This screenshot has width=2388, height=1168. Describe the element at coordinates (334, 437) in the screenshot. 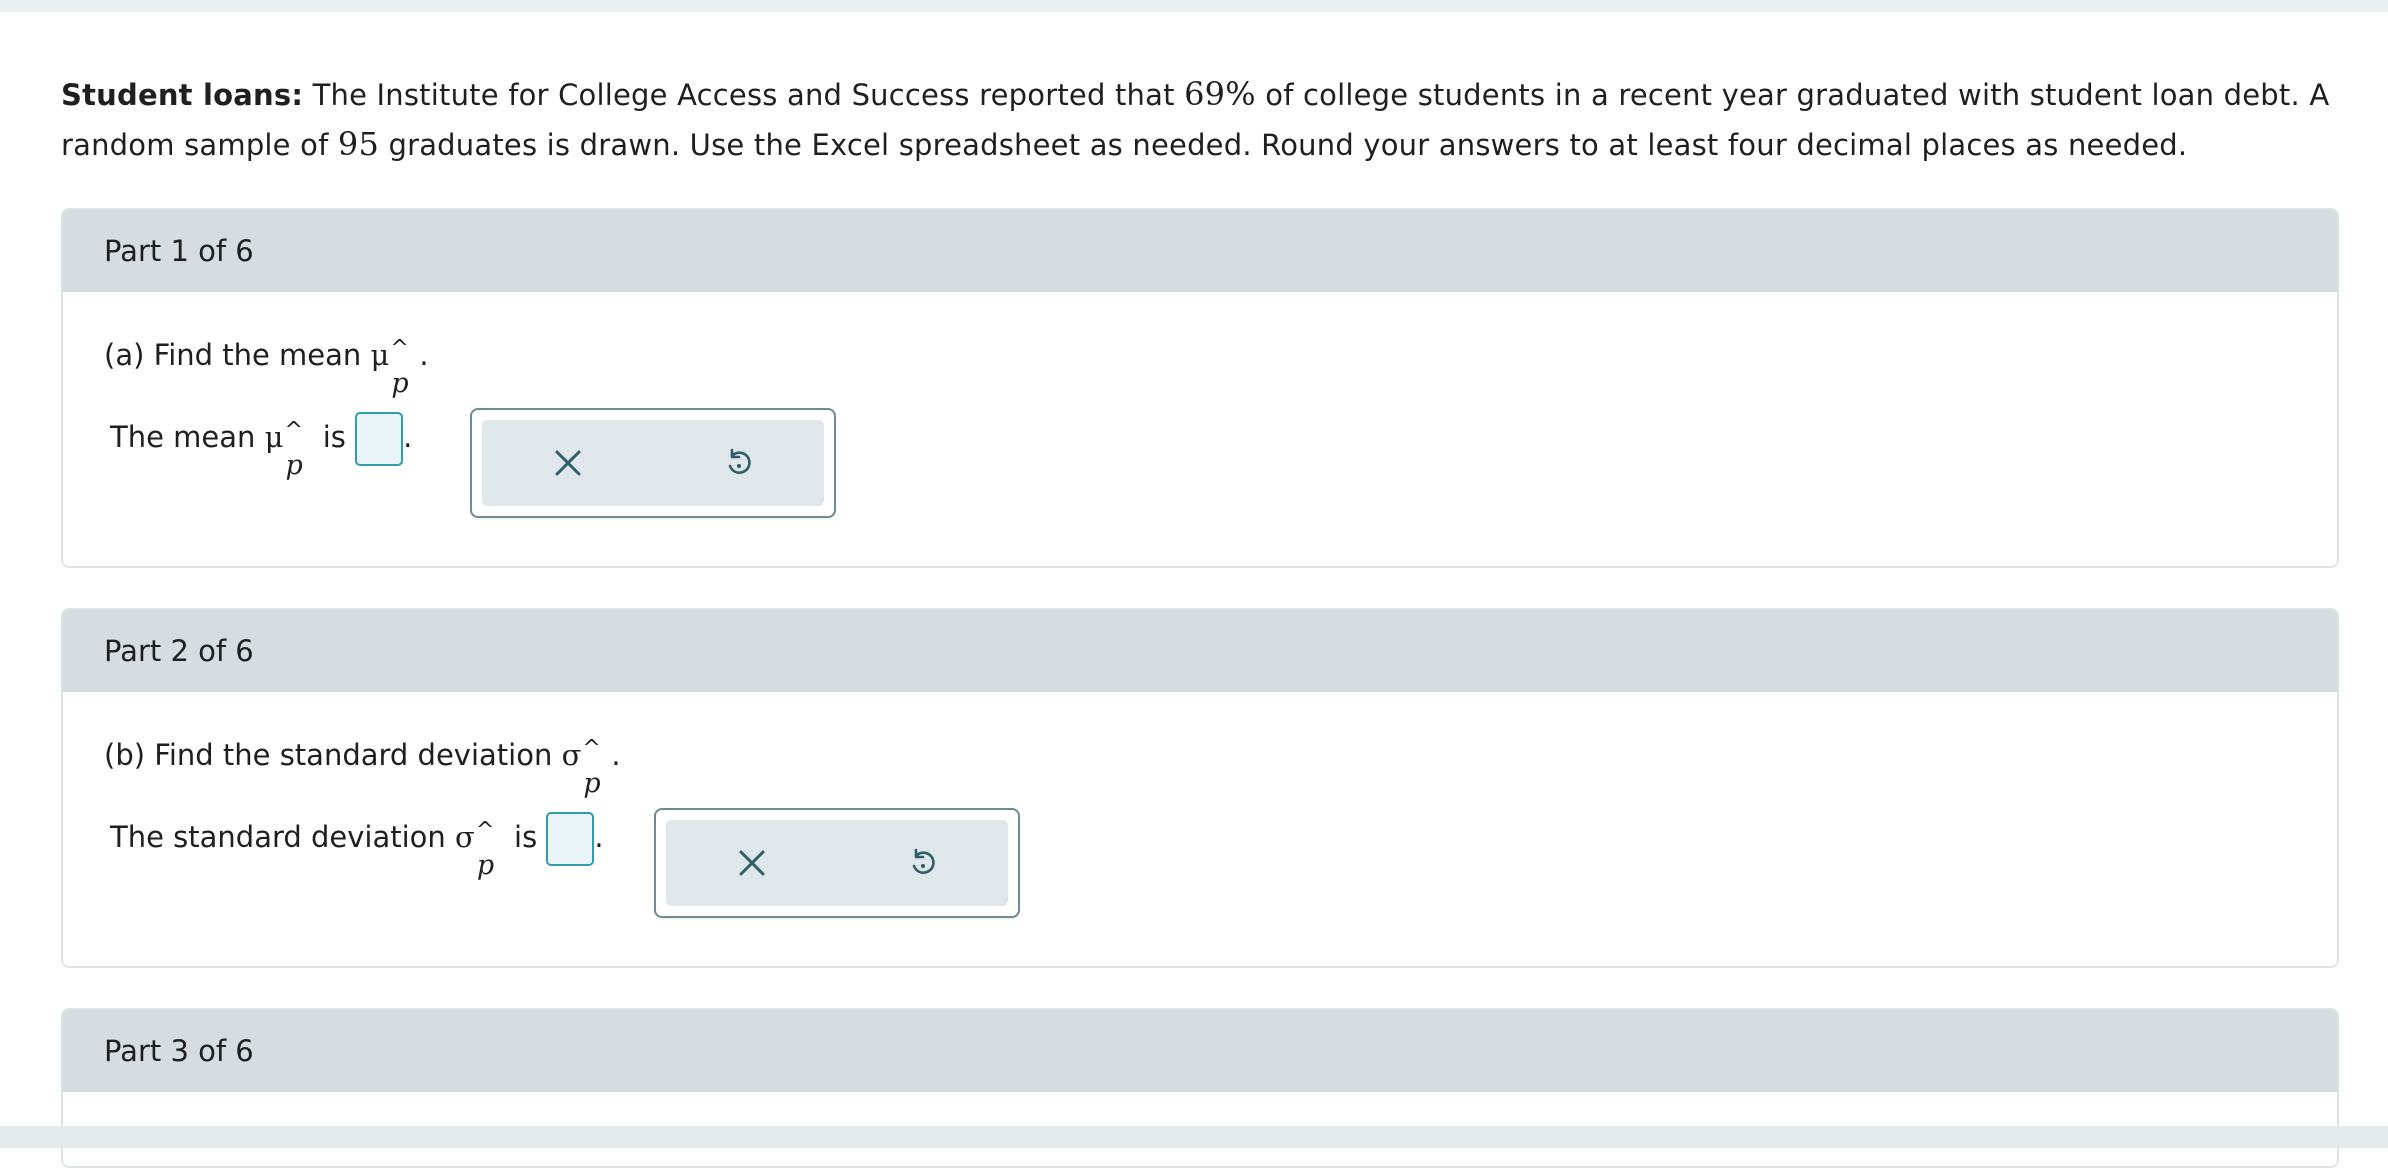

I see `part-1-answer-is: is` at that location.